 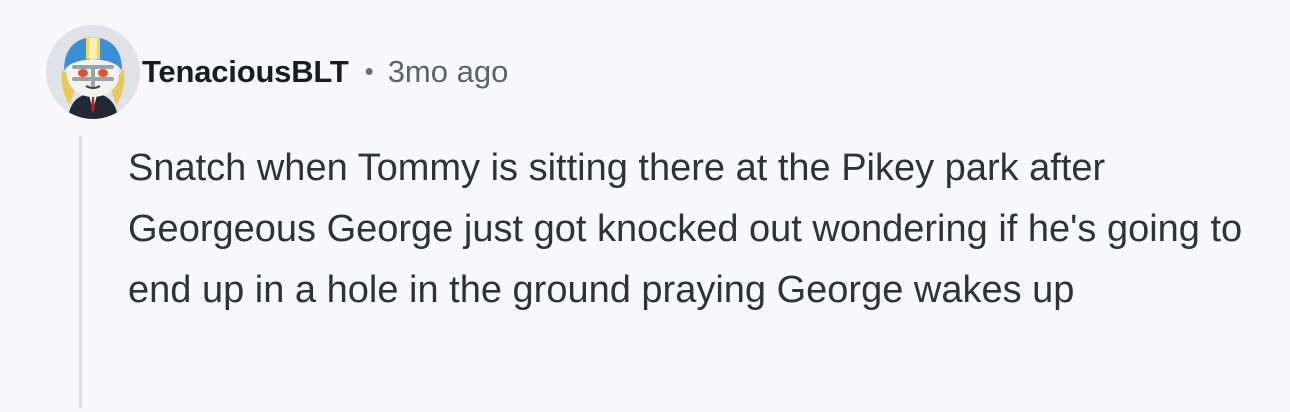 What do you see at coordinates (448, 72) in the screenshot?
I see `comment-timestamp: 3mo ago` at bounding box center [448, 72].